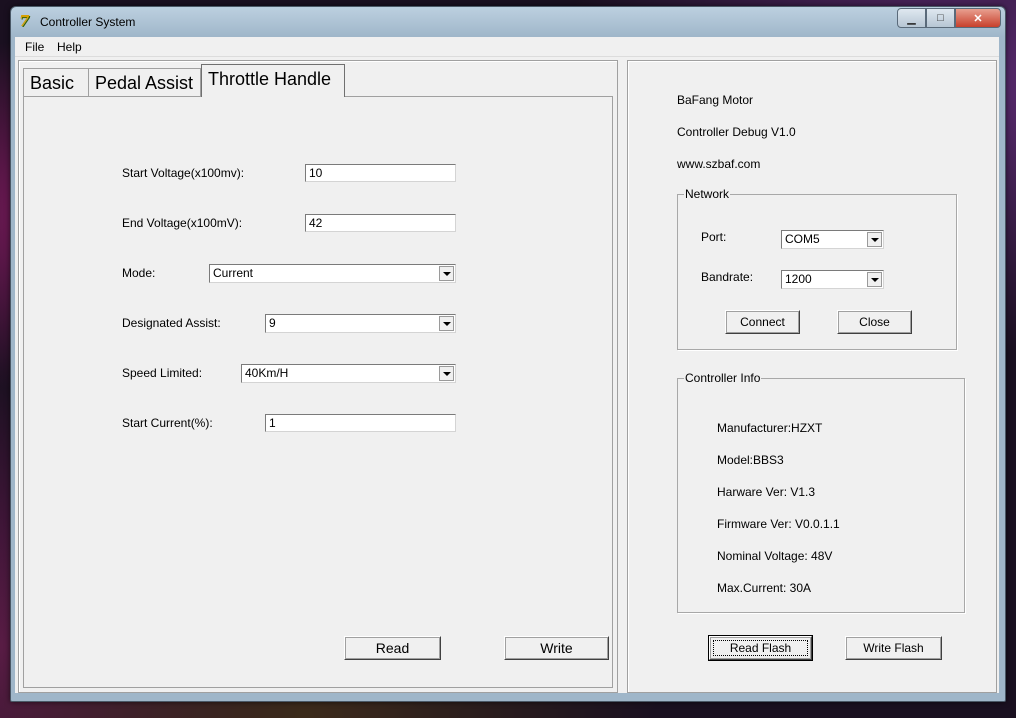  Describe the element at coordinates (267, 373) in the screenshot. I see `speed-limited-value: 40Km/H` at that location.